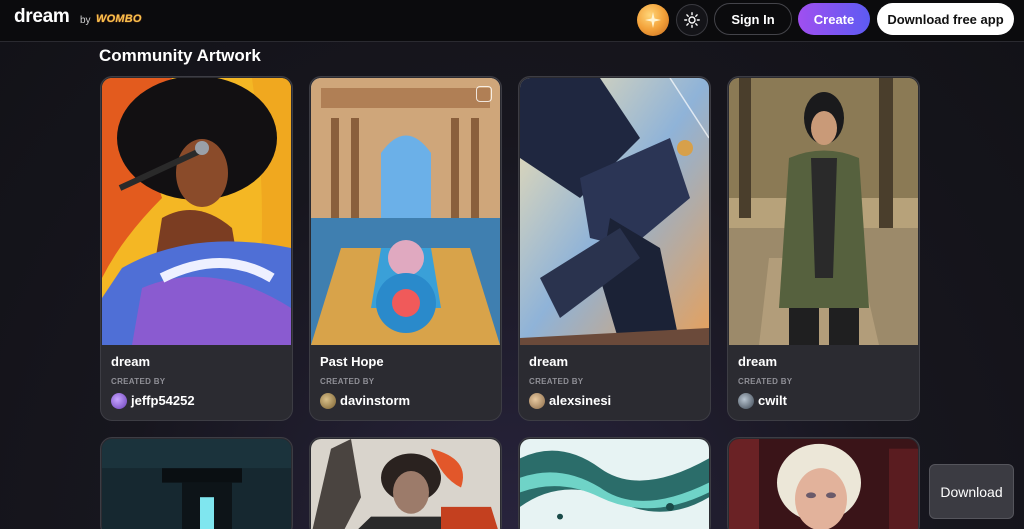  I want to click on sparkle-icon, so click(653, 20).